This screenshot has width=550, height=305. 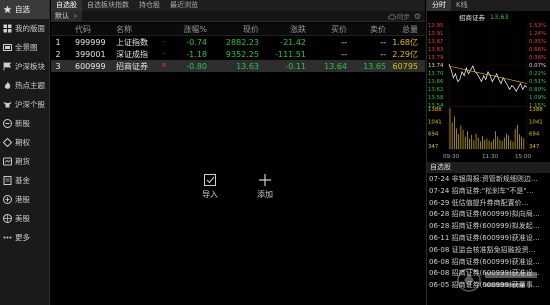 What do you see at coordinates (108, 5) in the screenshot?
I see `tab-watchlist-sector-index: 自选板块指数` at bounding box center [108, 5].